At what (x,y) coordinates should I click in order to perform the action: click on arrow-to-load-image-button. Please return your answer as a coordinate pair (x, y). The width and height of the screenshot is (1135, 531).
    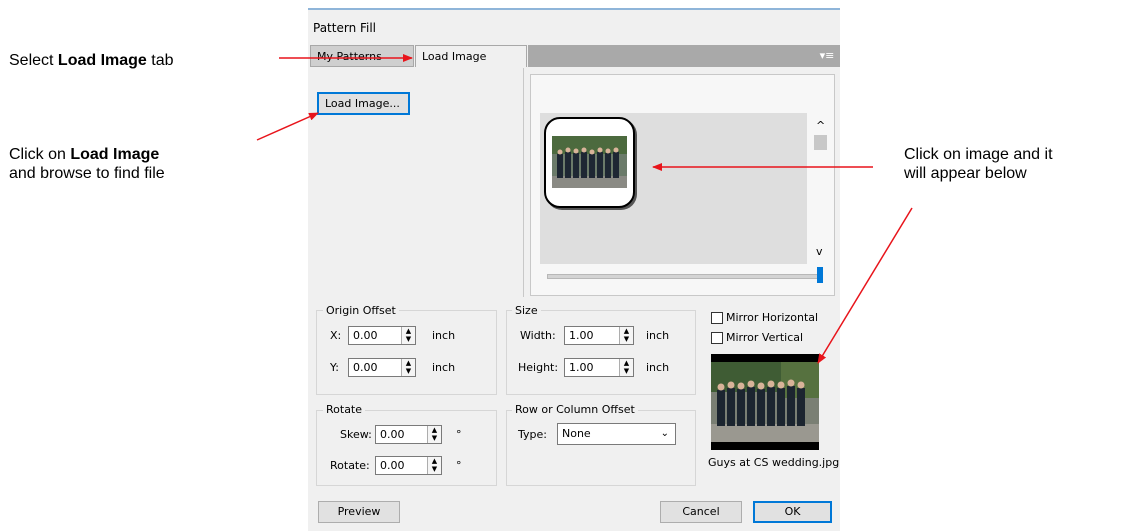
    Looking at the image, I should click on (287, 126).